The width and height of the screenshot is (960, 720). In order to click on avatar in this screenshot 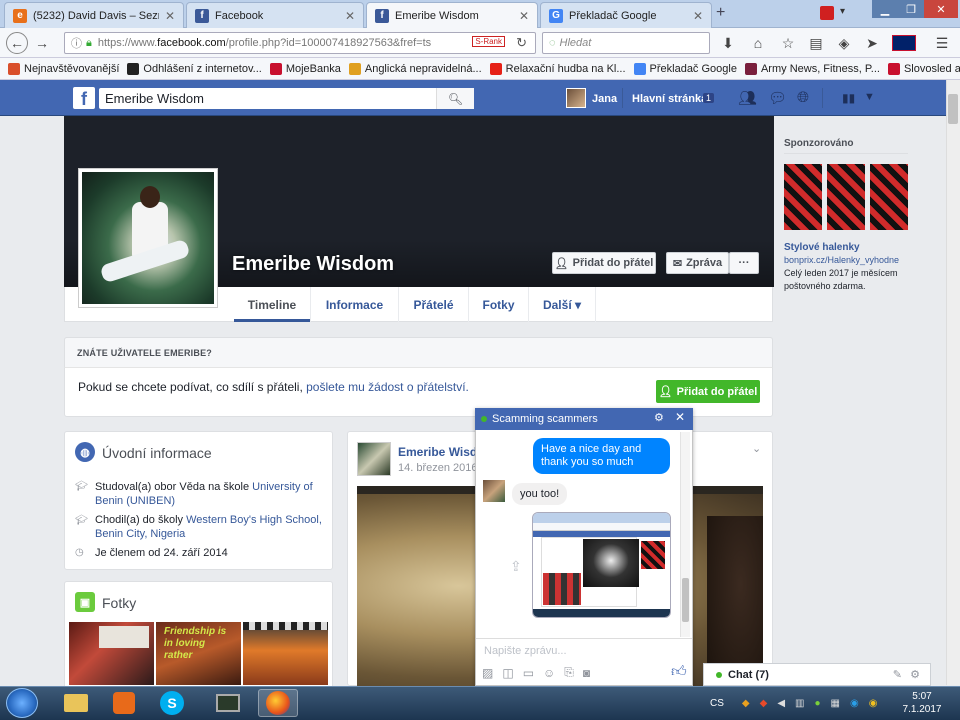, I will do `click(576, 98)`.